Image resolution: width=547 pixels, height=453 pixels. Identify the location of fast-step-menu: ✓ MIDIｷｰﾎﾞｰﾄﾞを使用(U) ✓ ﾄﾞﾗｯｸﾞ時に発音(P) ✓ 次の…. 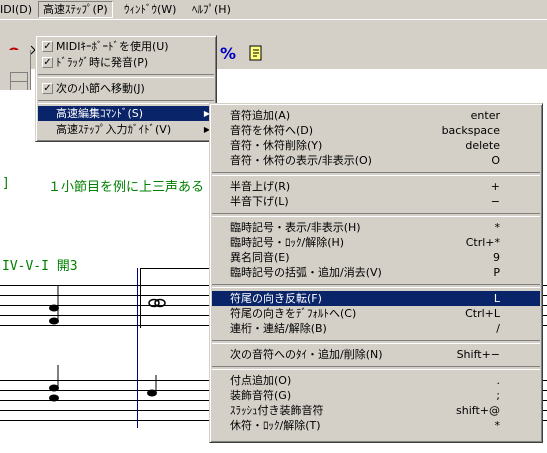
(126, 88).